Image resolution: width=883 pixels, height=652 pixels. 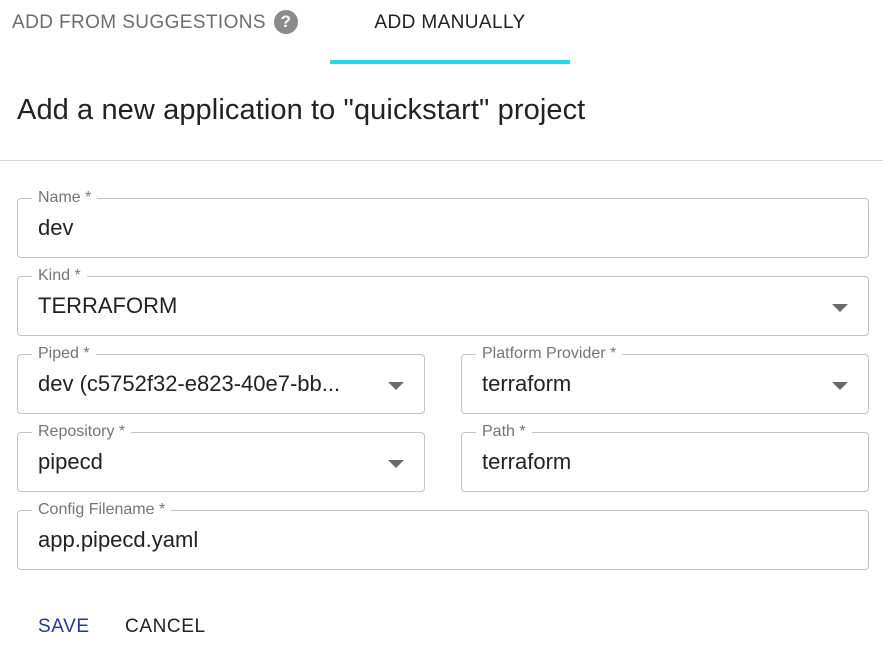 I want to click on repository-select: Repository * pipecd, so click(x=221, y=457).